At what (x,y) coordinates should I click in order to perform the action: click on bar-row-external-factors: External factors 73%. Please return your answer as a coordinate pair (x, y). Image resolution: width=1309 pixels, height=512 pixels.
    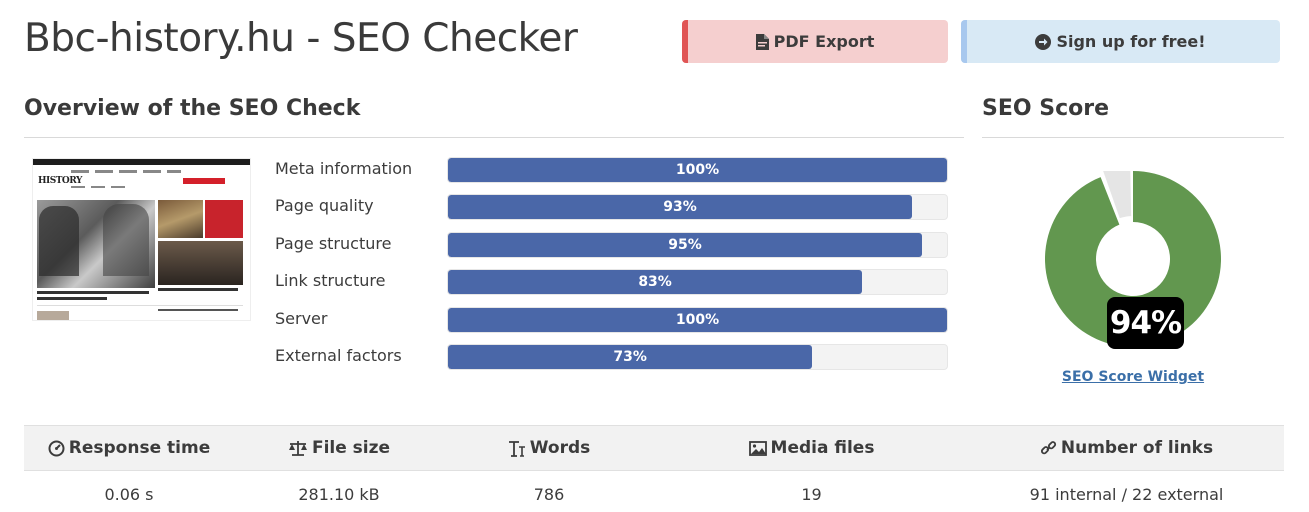
    Looking at the image, I should click on (611, 357).